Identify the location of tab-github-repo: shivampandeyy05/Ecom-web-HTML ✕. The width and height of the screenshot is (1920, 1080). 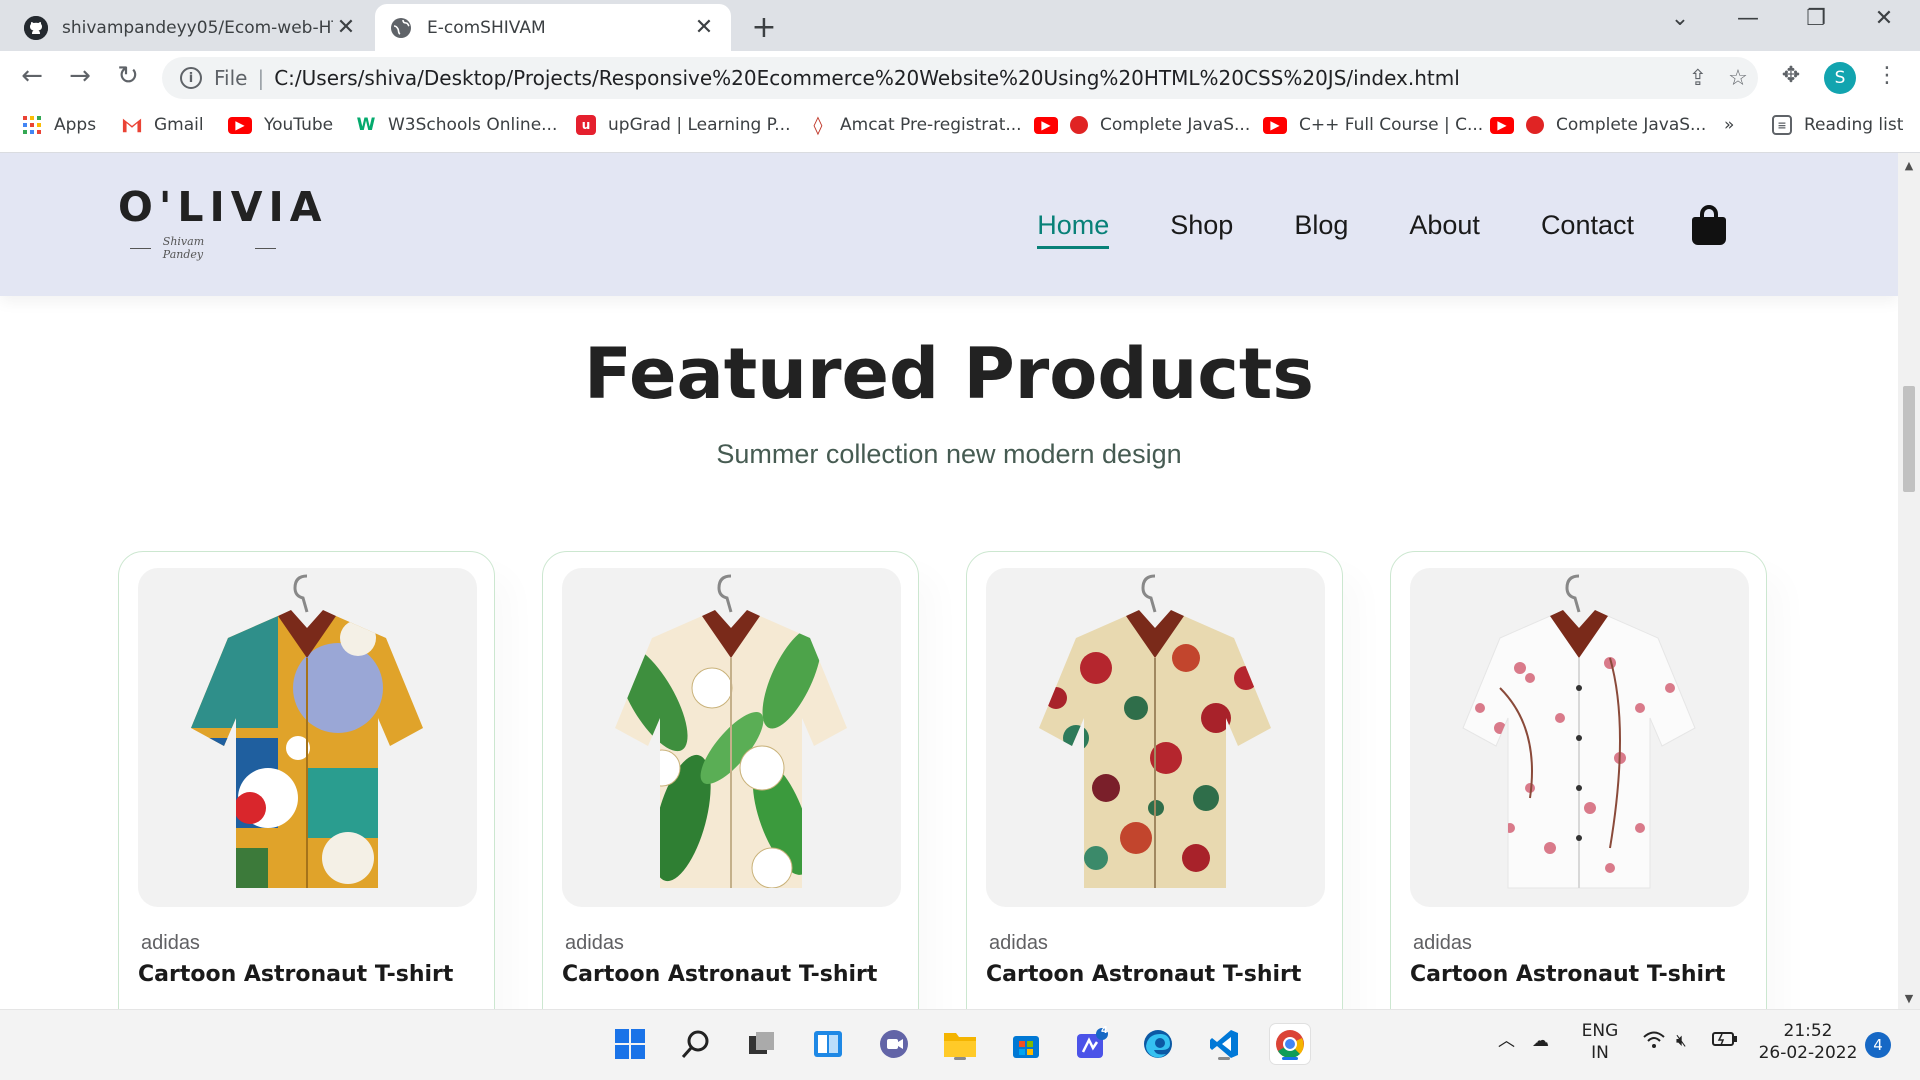
(191, 27).